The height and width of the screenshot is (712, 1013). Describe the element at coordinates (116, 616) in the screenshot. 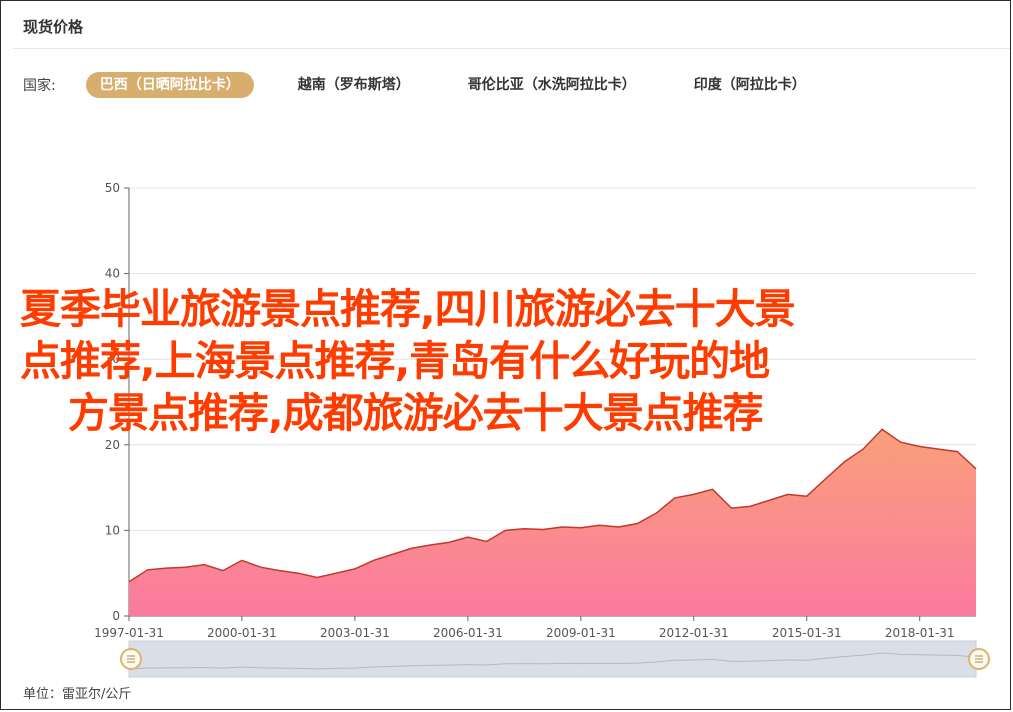

I see `y-tick-label: 0` at that location.